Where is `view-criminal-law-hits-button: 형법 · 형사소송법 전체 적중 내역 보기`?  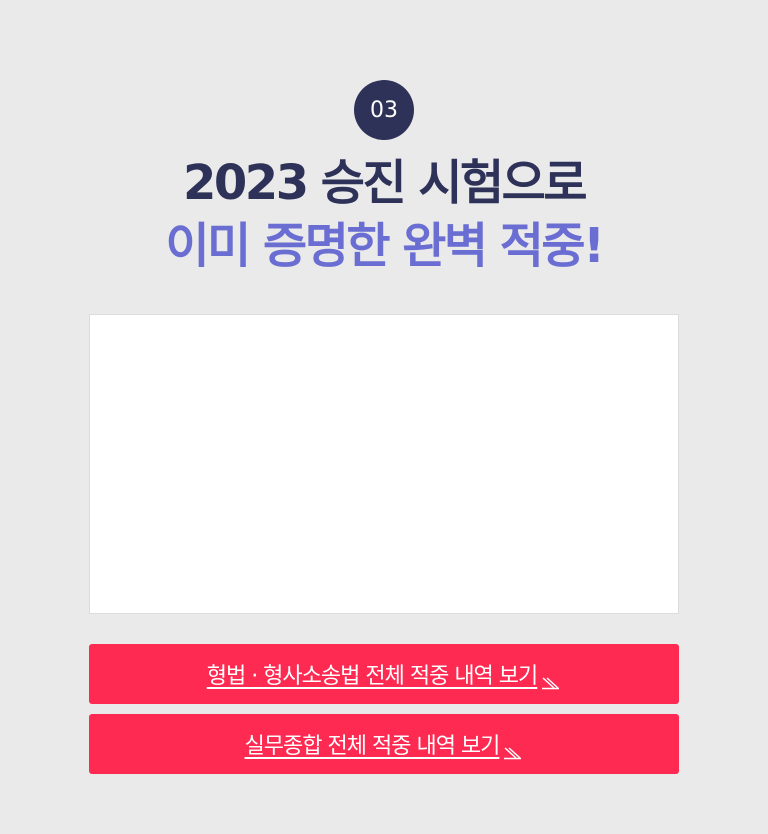
view-criminal-law-hits-button: 형법 · 형사소송법 전체 적중 내역 보기 is located at coordinates (384, 674).